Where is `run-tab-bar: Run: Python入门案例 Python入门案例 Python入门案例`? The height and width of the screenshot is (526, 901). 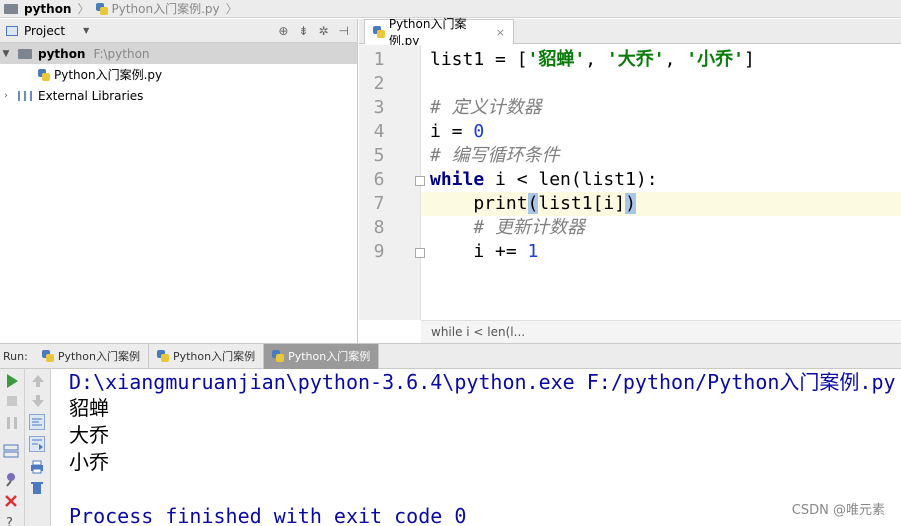 run-tab-bar: Run: Python入门案例 Python入门案例 Python入门案例 is located at coordinates (450, 356).